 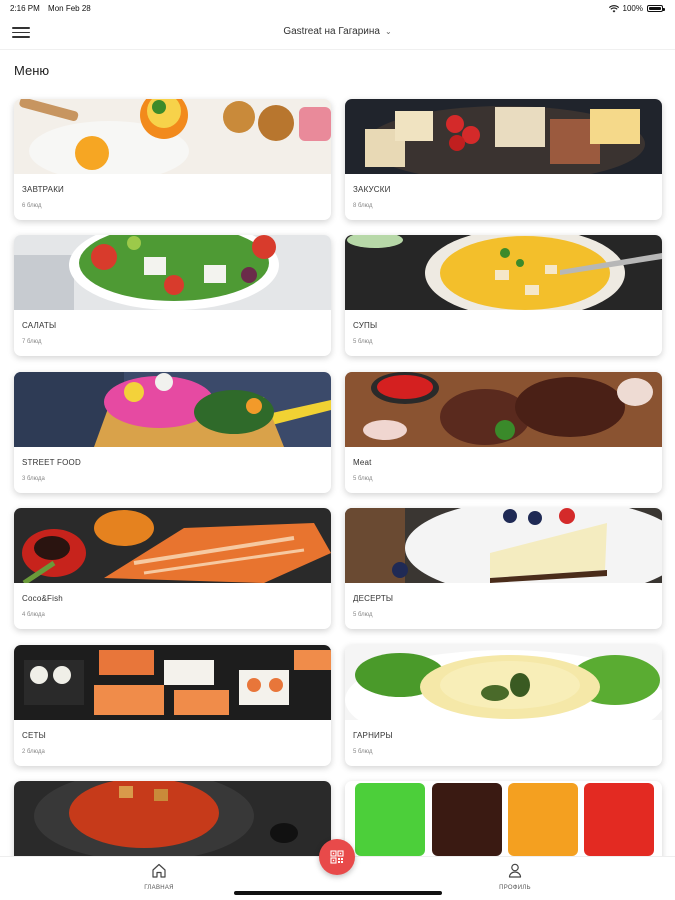 I want to click on status-time: 2:16 PM, so click(x=25, y=8).